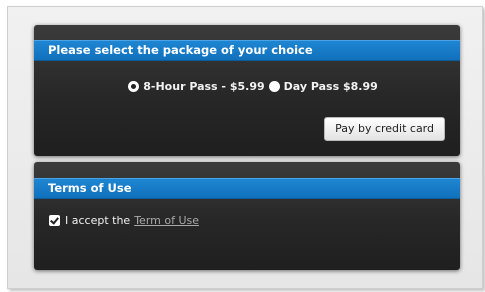 The image size is (485, 292). I want to click on terms-section-header: Terms of Use, so click(247, 188).